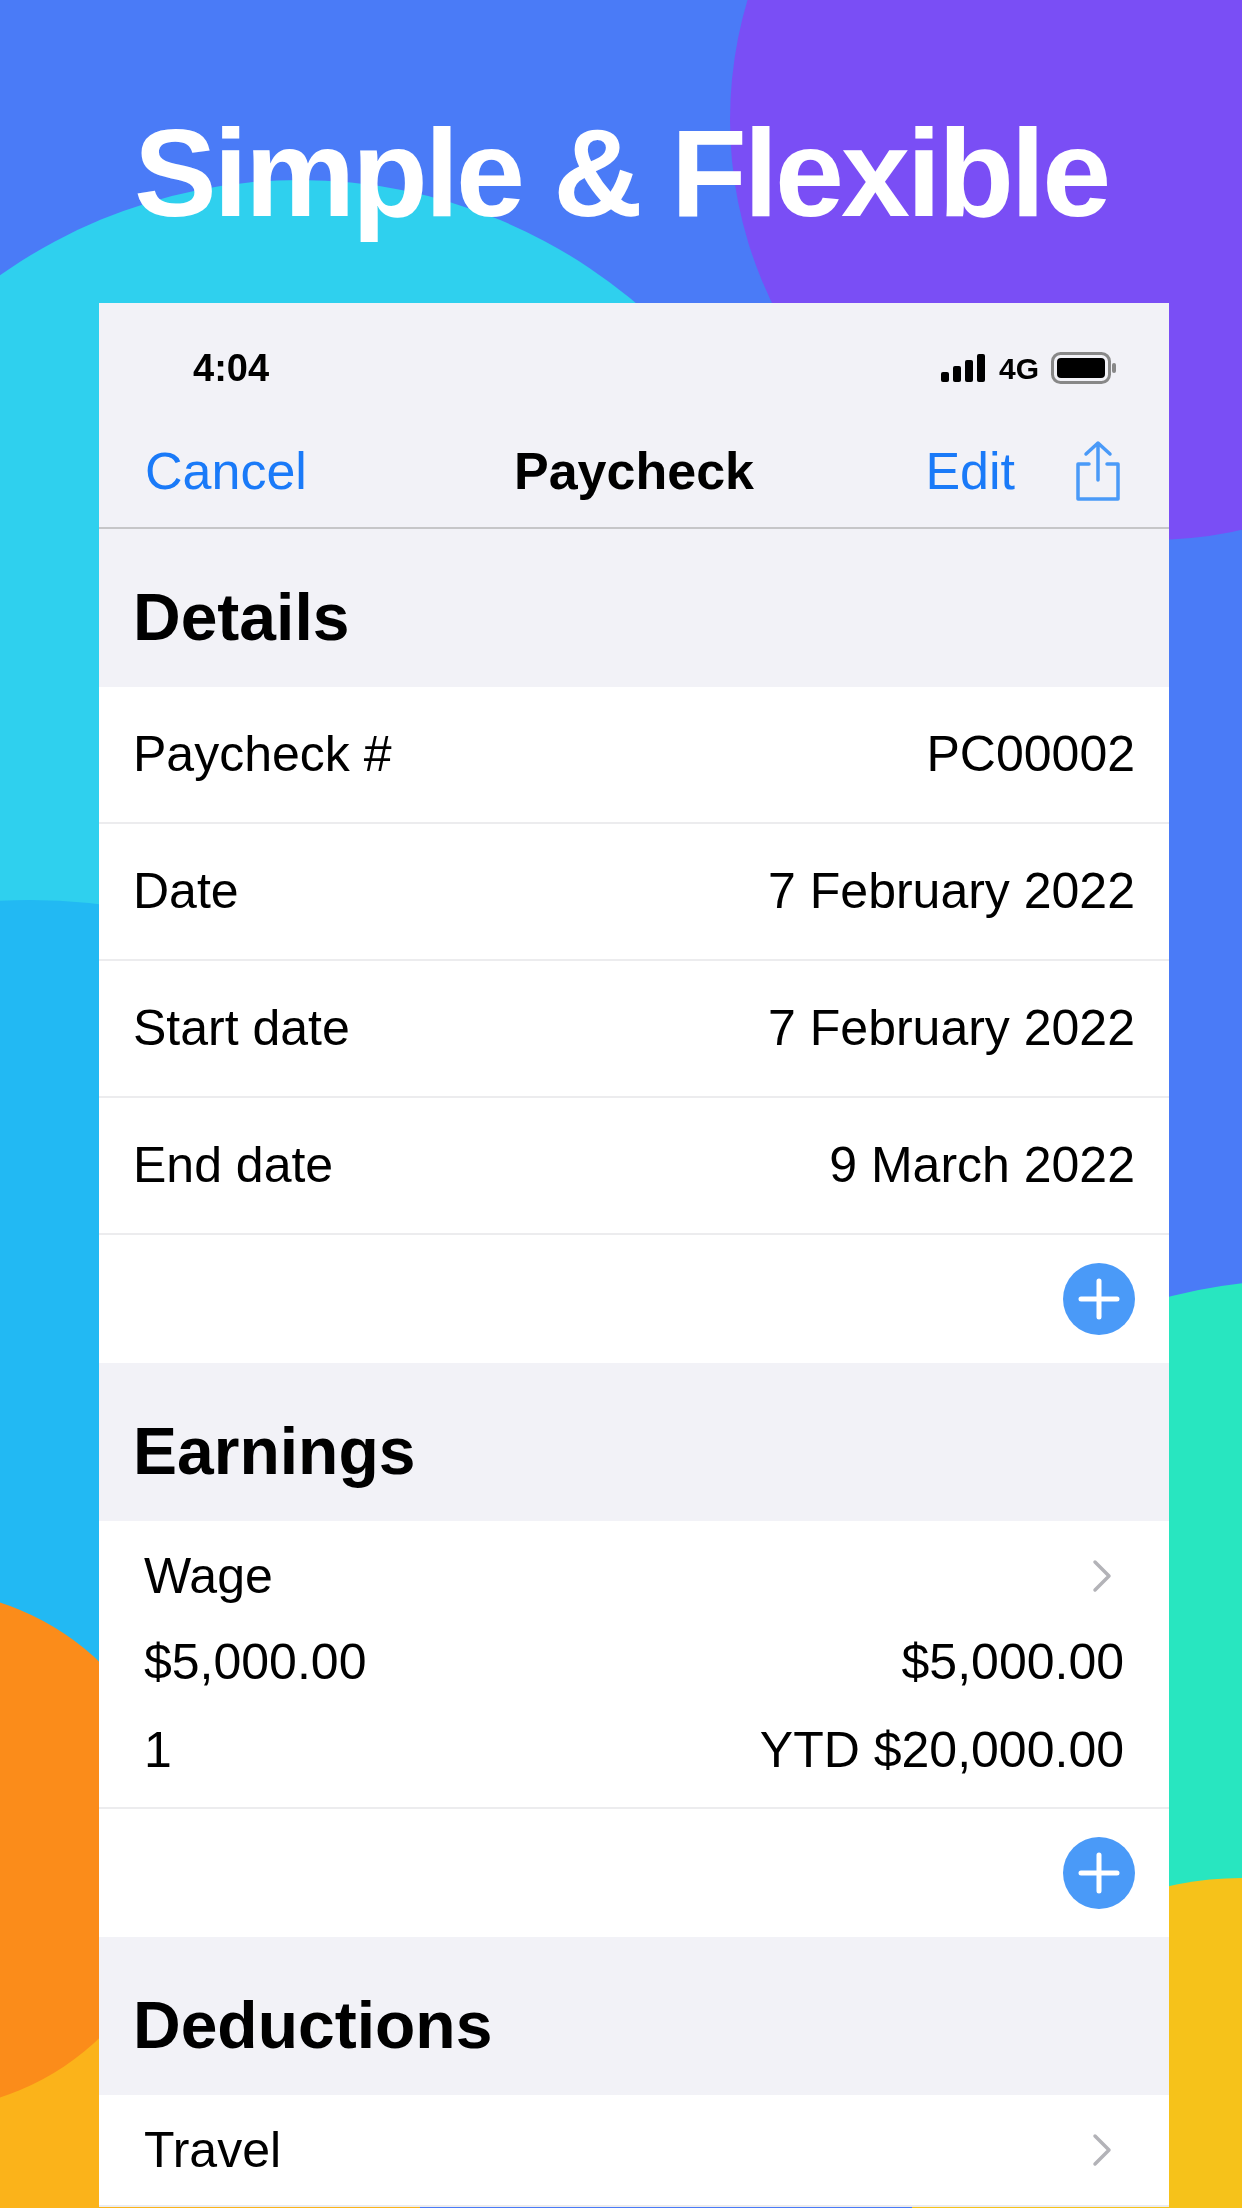 This screenshot has height=2208, width=1242. I want to click on status-time: 4:04, so click(231, 368).